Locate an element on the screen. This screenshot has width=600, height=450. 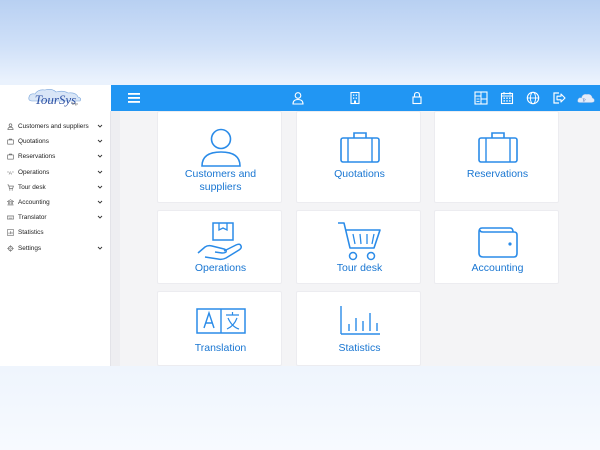
content-gutter is located at coordinates (115, 238).